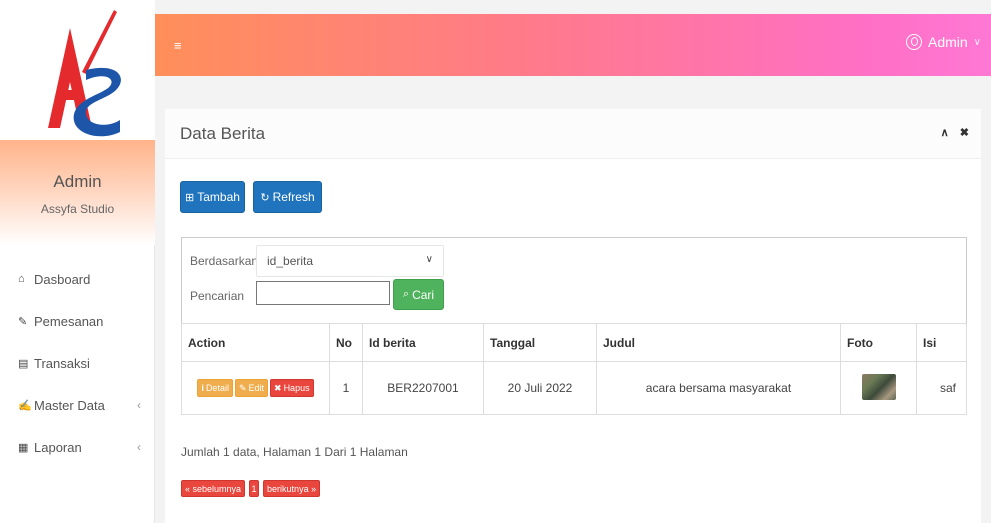  What do you see at coordinates (964, 133) in the screenshot?
I see `close-icon: ✖` at bounding box center [964, 133].